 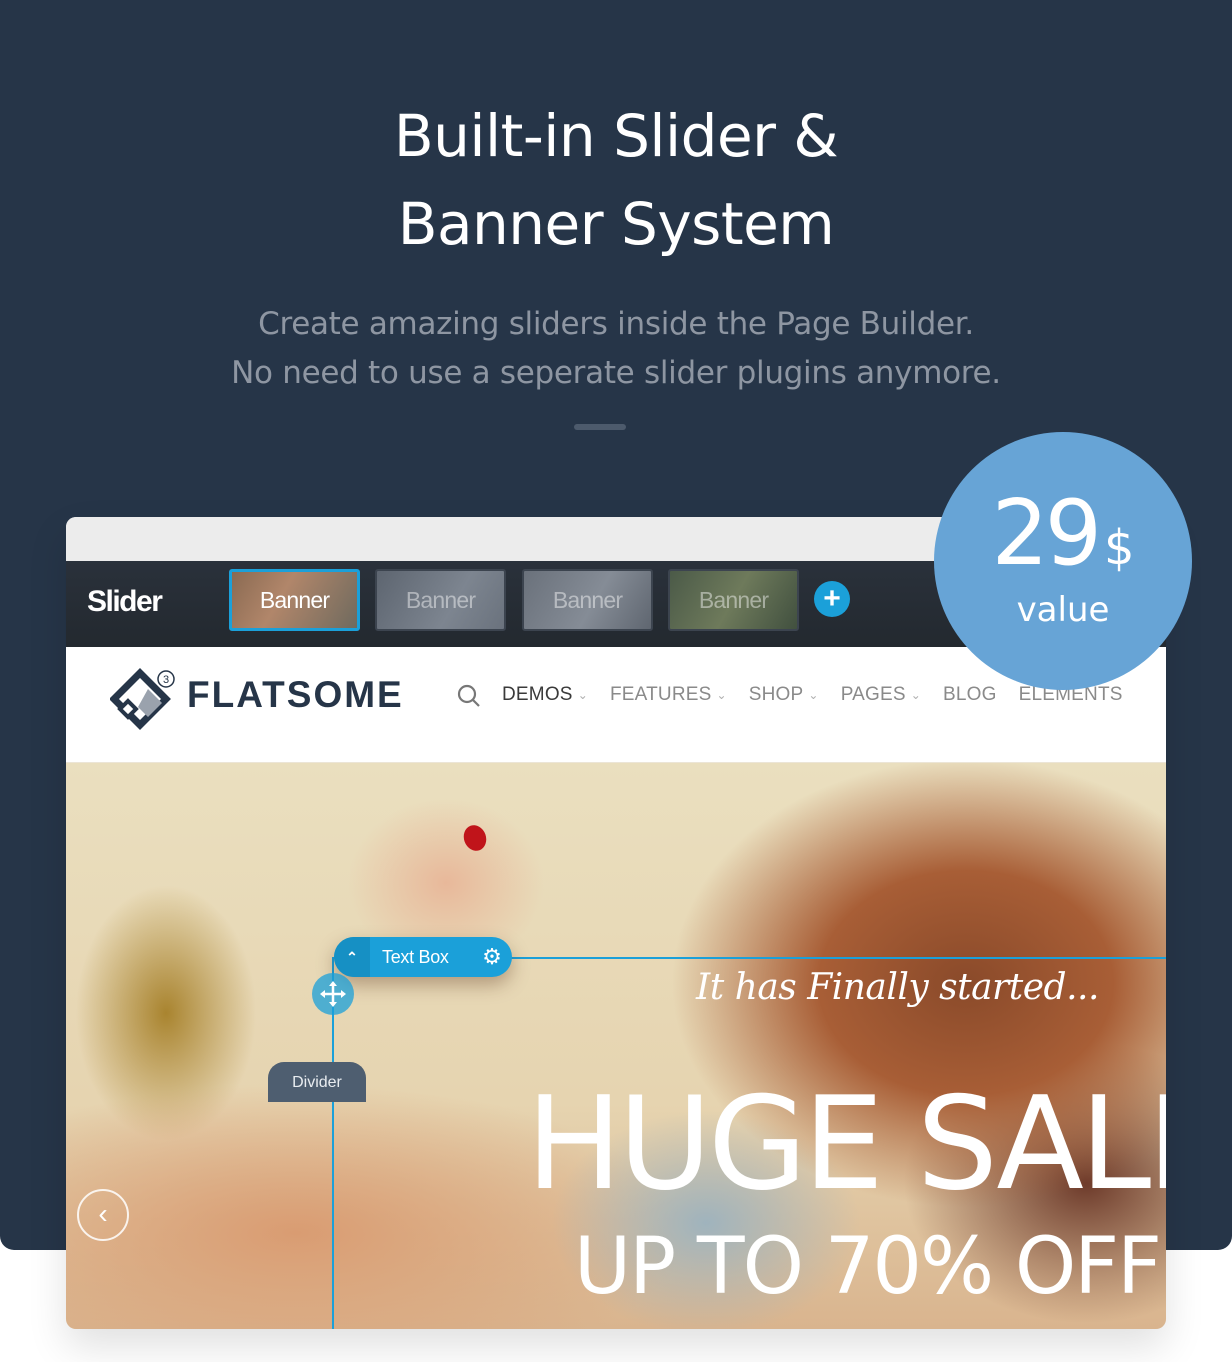 I want to click on title-line-2: Banner System, so click(x=616, y=224).